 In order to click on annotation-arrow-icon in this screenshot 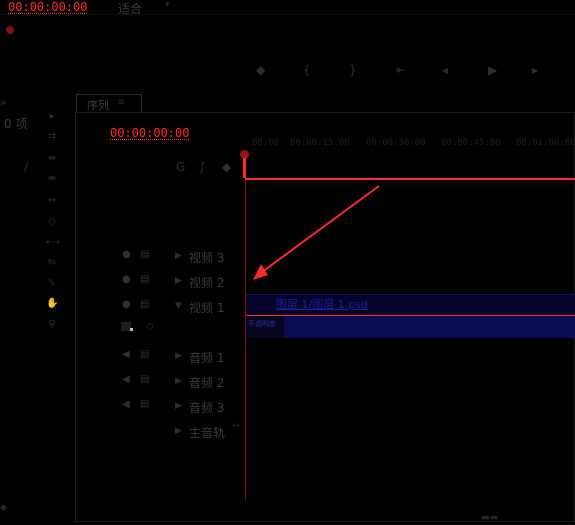, I will do `click(316, 232)`.